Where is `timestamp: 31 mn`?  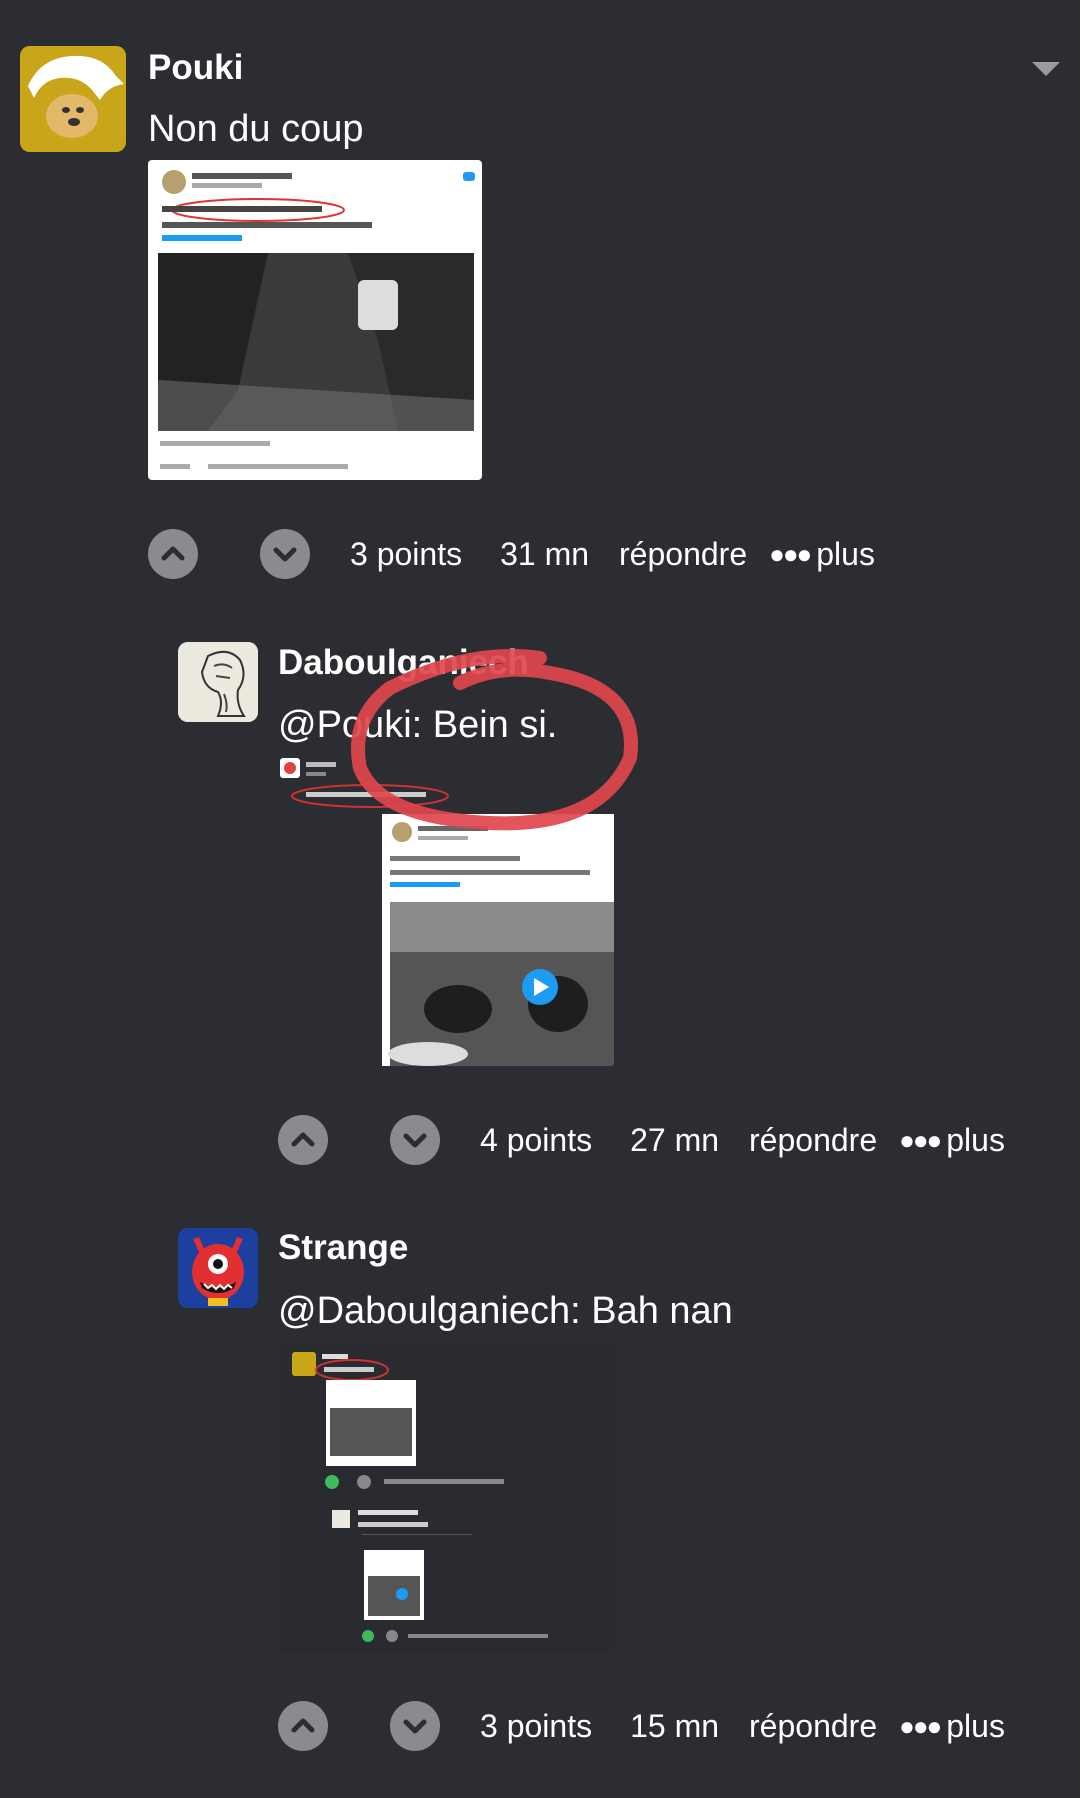 timestamp: 31 mn is located at coordinates (545, 553).